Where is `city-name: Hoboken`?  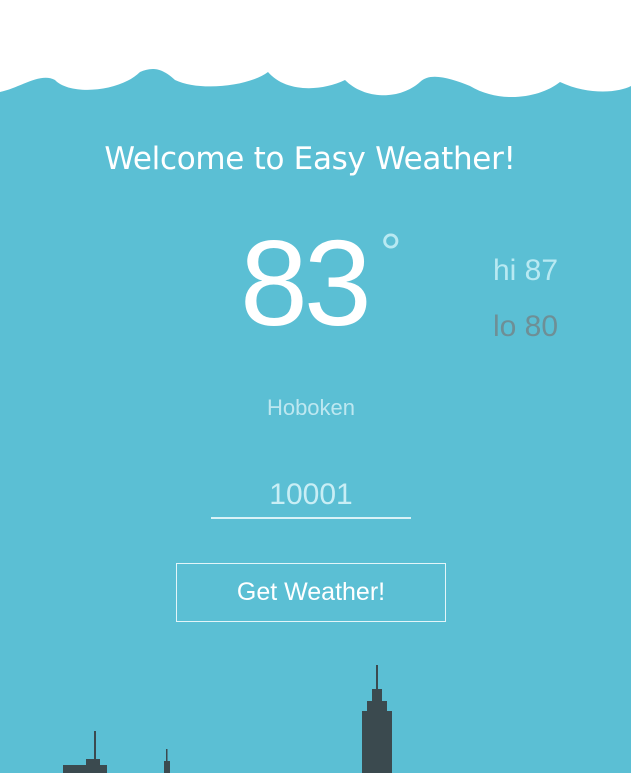
city-name: Hoboken is located at coordinates (311, 407).